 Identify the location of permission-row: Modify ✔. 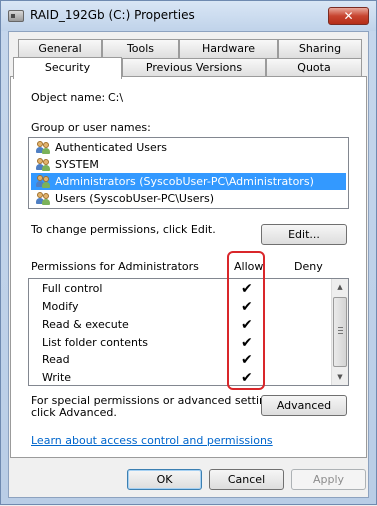
(179, 307).